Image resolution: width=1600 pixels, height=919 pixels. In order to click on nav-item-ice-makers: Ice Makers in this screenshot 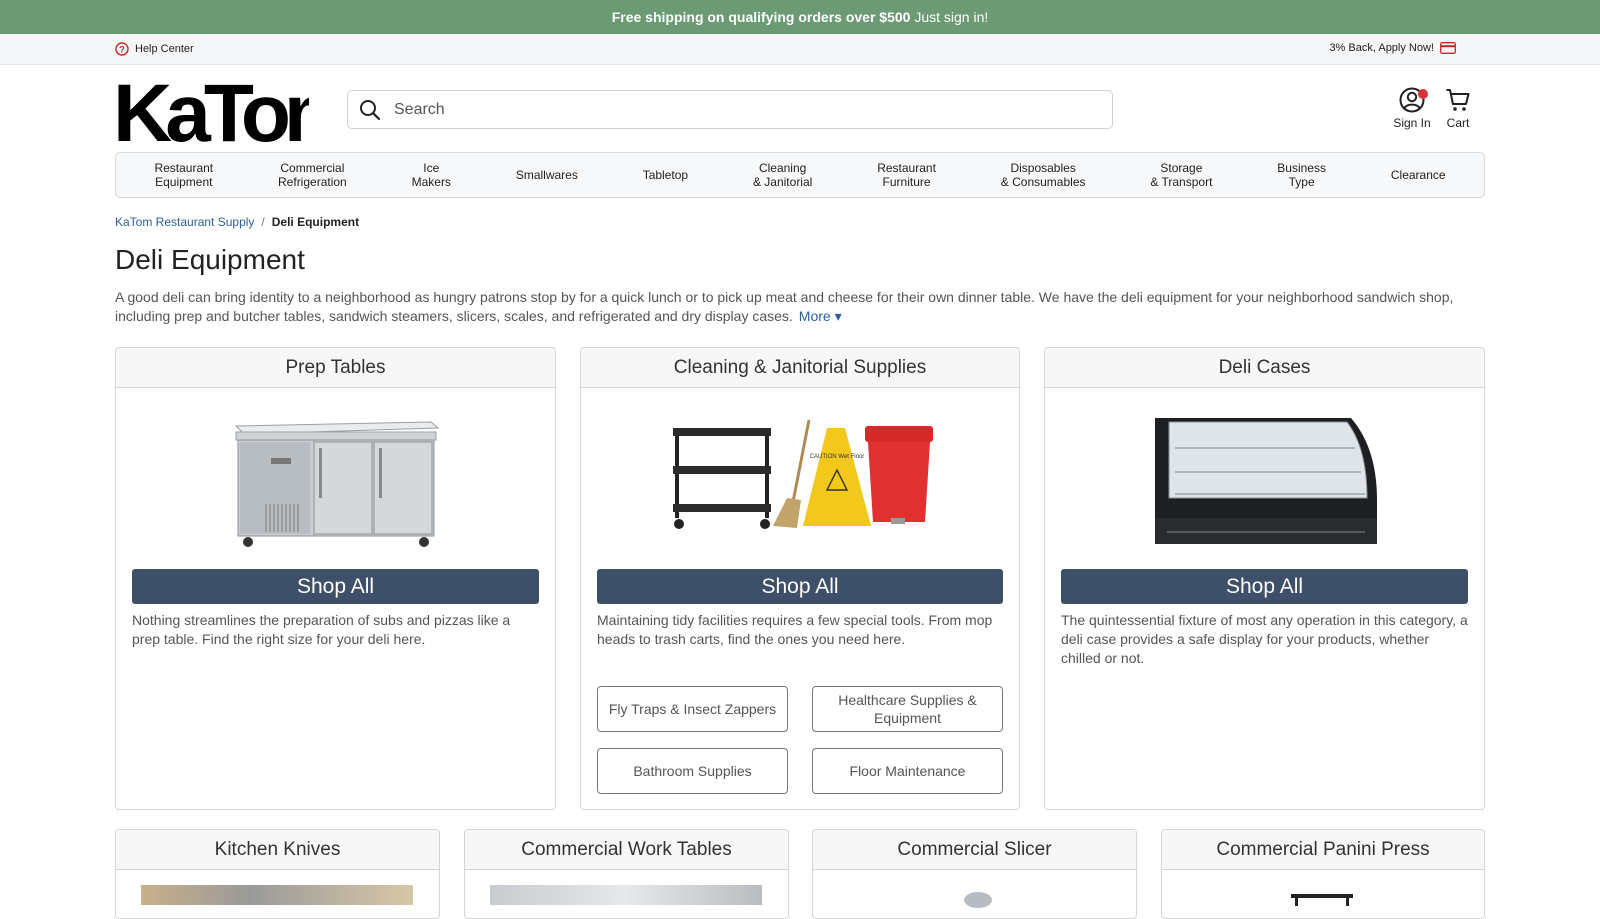, I will do `click(431, 175)`.